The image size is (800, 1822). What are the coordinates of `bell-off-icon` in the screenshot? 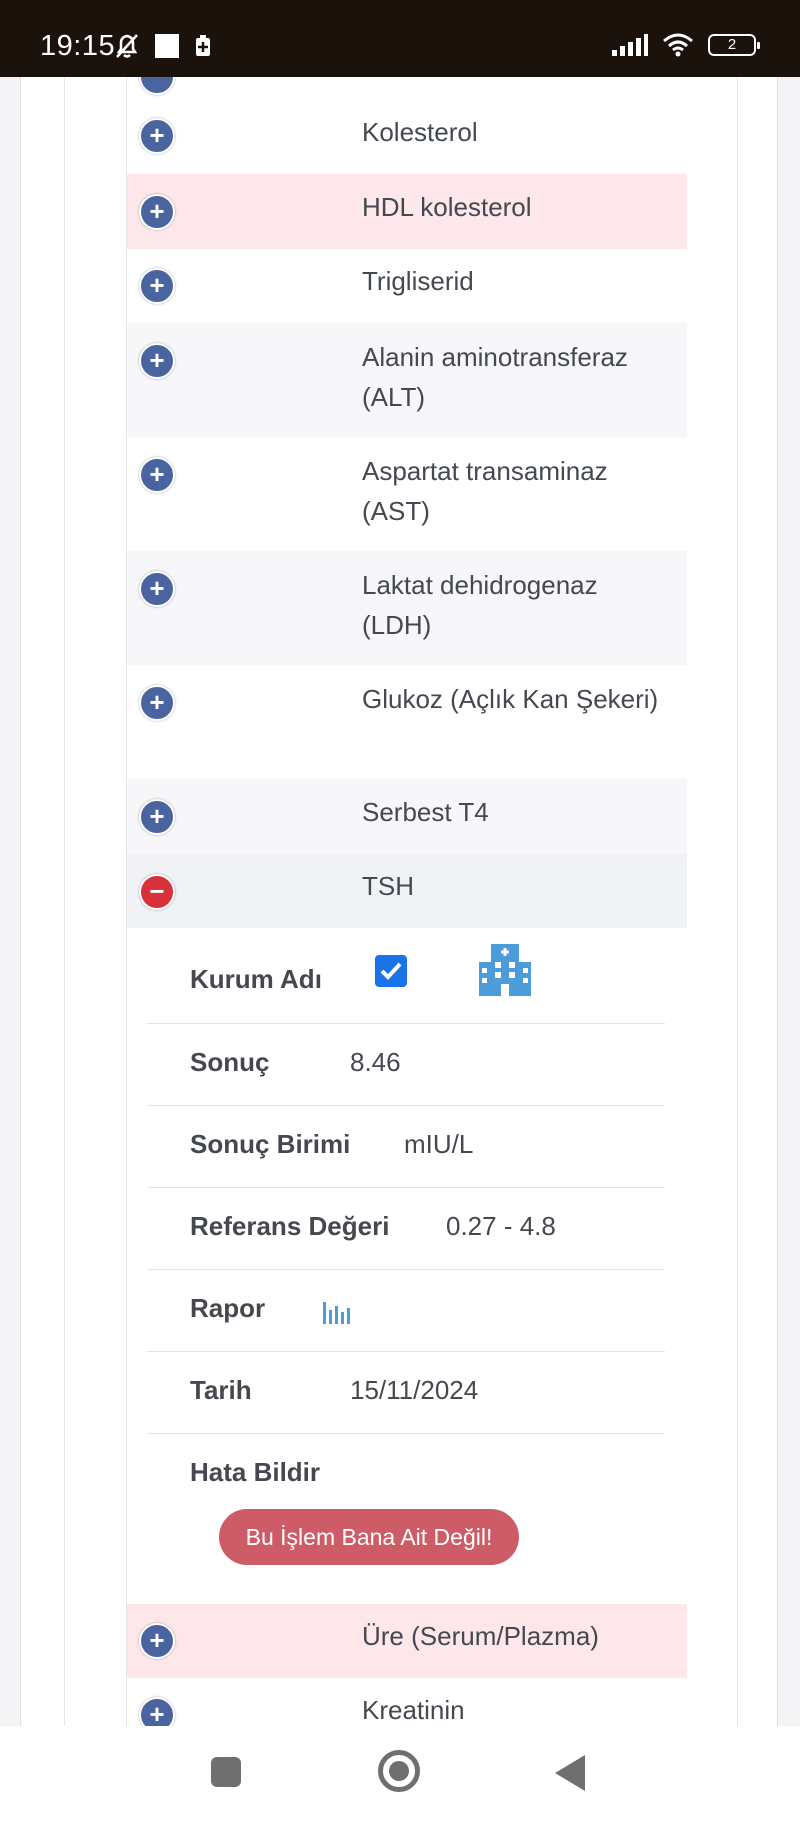 It's located at (127, 46).